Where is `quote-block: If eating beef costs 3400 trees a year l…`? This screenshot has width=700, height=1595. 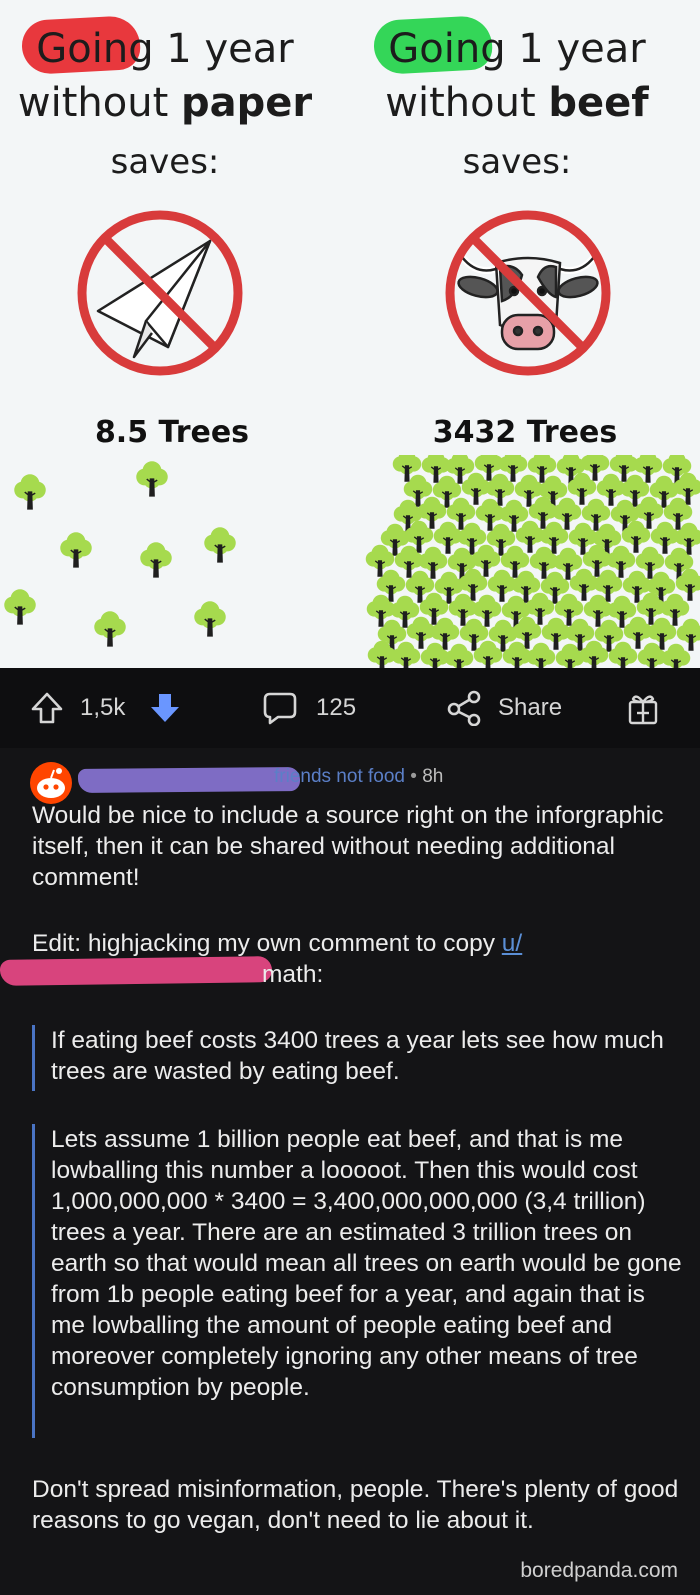
quote-block: If eating beef costs 3400 trees a year l… is located at coordinates (357, 1058).